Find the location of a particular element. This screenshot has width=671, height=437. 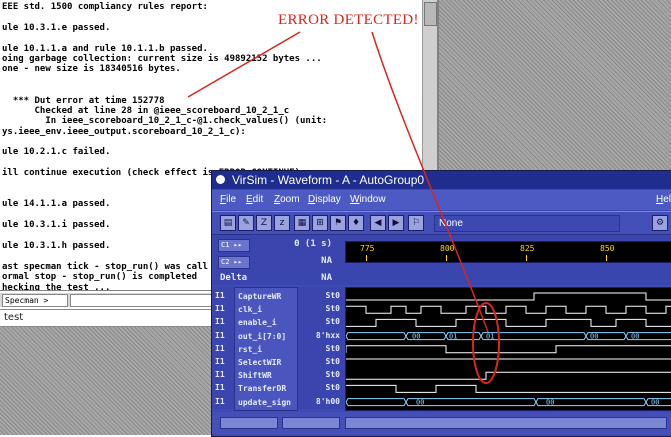

signal-name: rst_i is located at coordinates (250, 349).